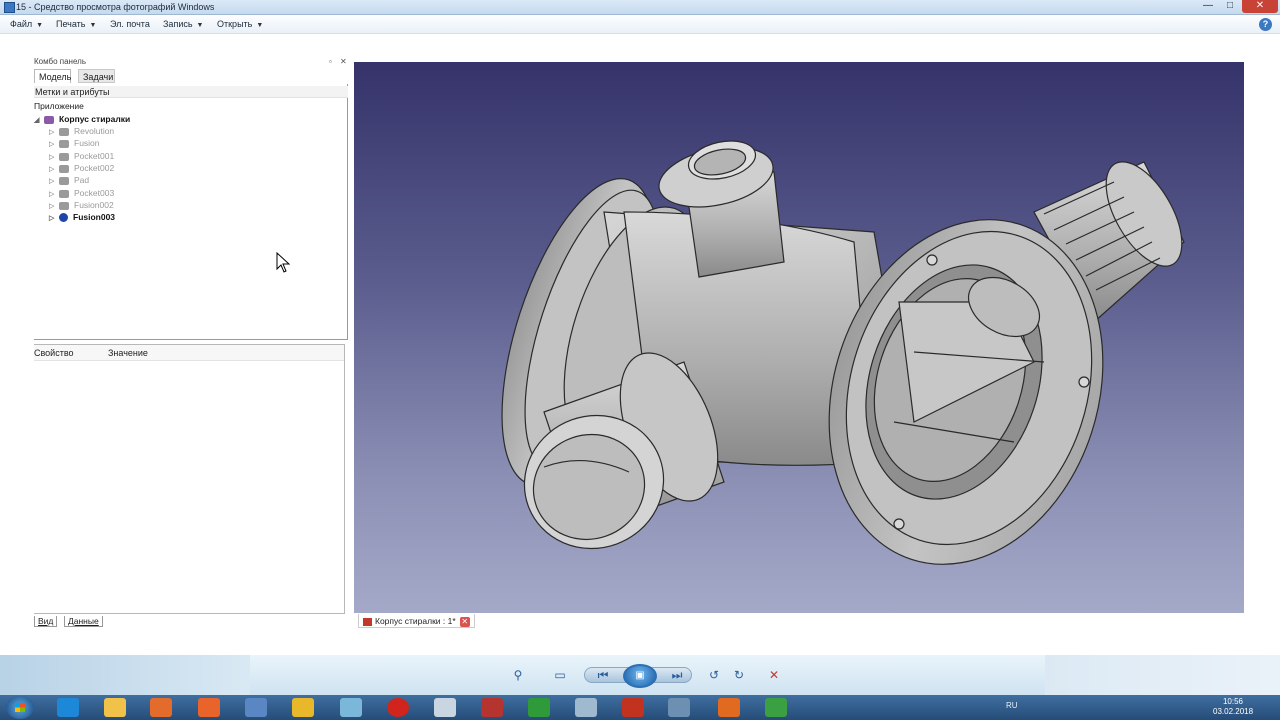 This screenshot has width=1280, height=720. What do you see at coordinates (49, 119) in the screenshot?
I see `document-icon` at bounding box center [49, 119].